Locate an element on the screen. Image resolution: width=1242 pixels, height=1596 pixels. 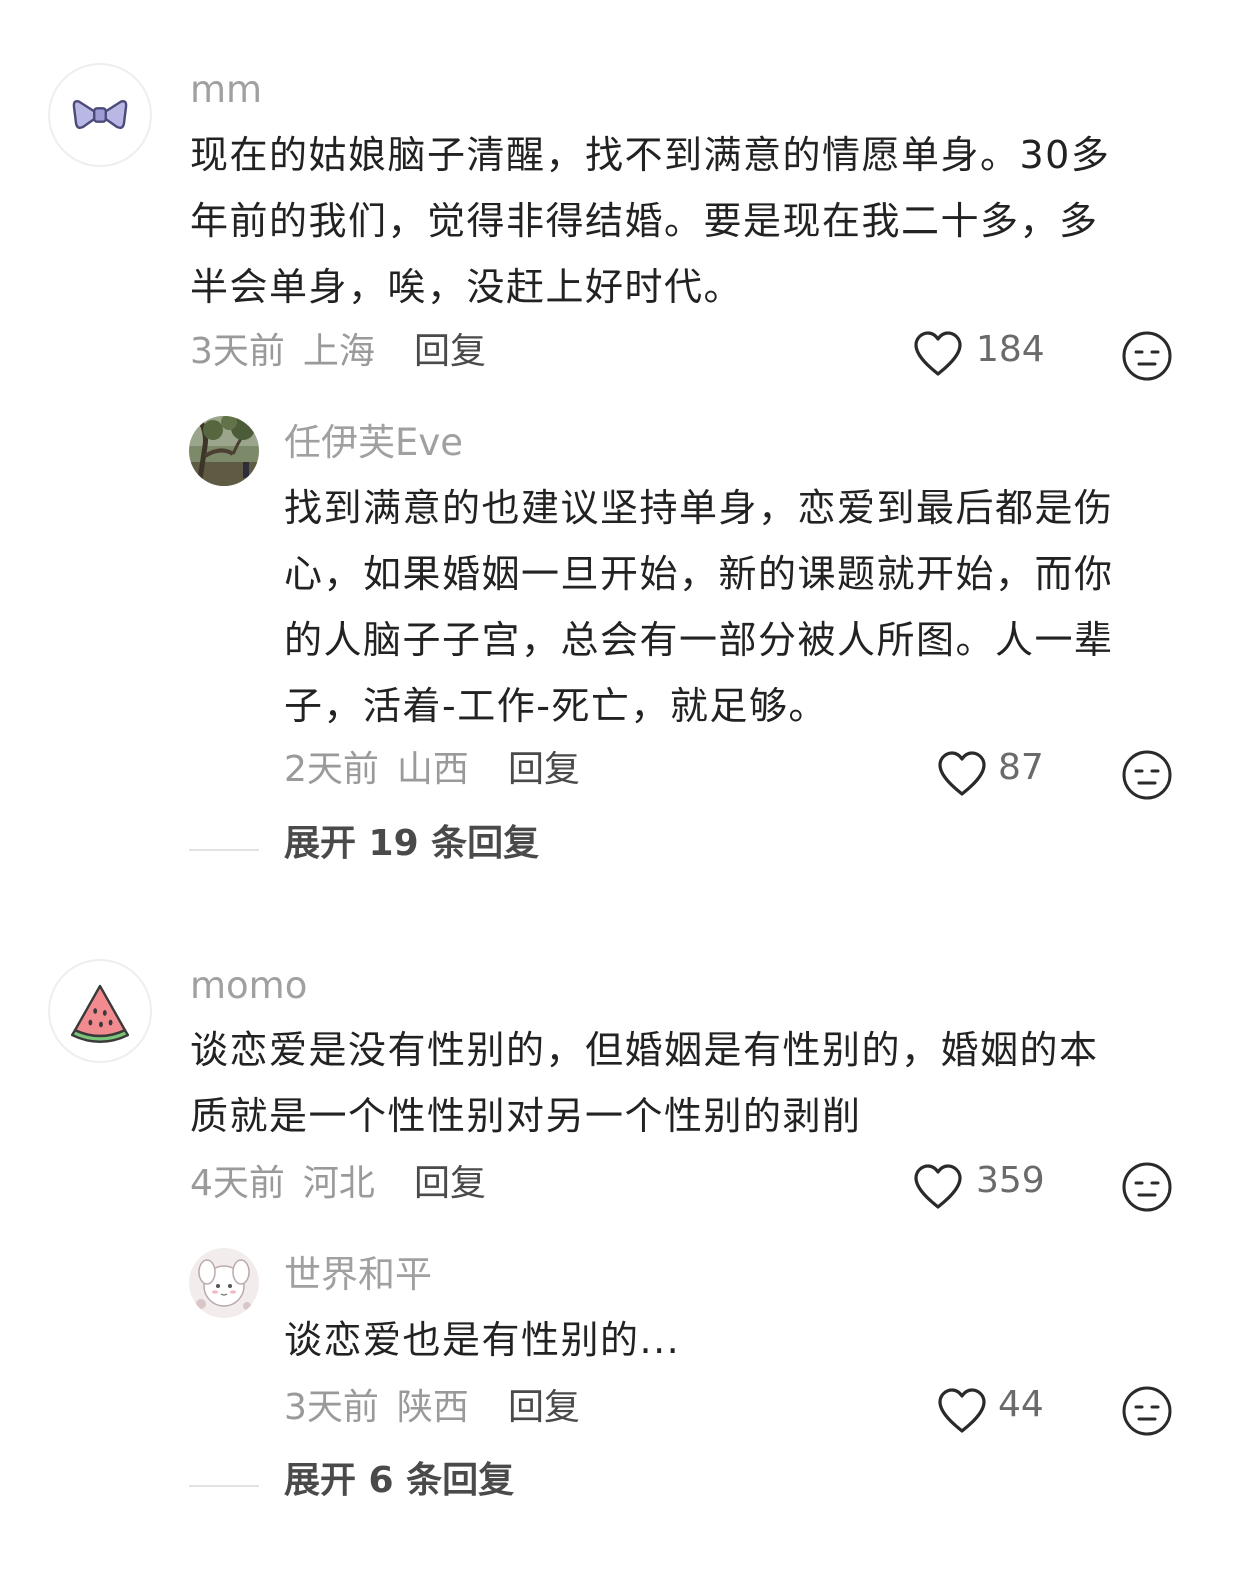
username: momo is located at coordinates (248, 986).